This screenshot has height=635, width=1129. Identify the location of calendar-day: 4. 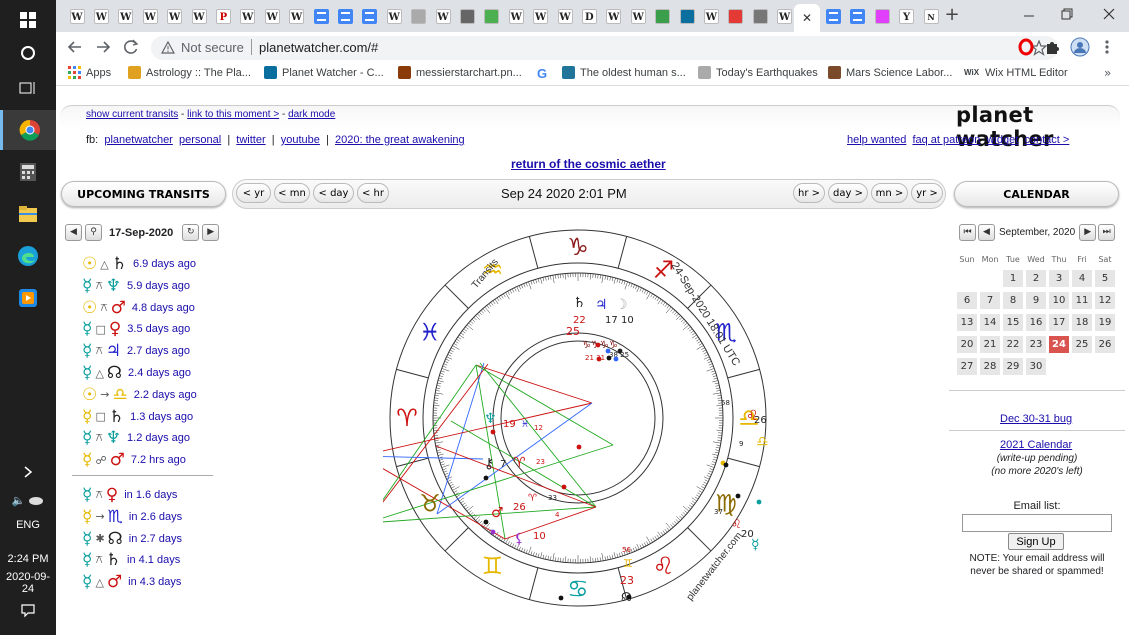
(1082, 278).